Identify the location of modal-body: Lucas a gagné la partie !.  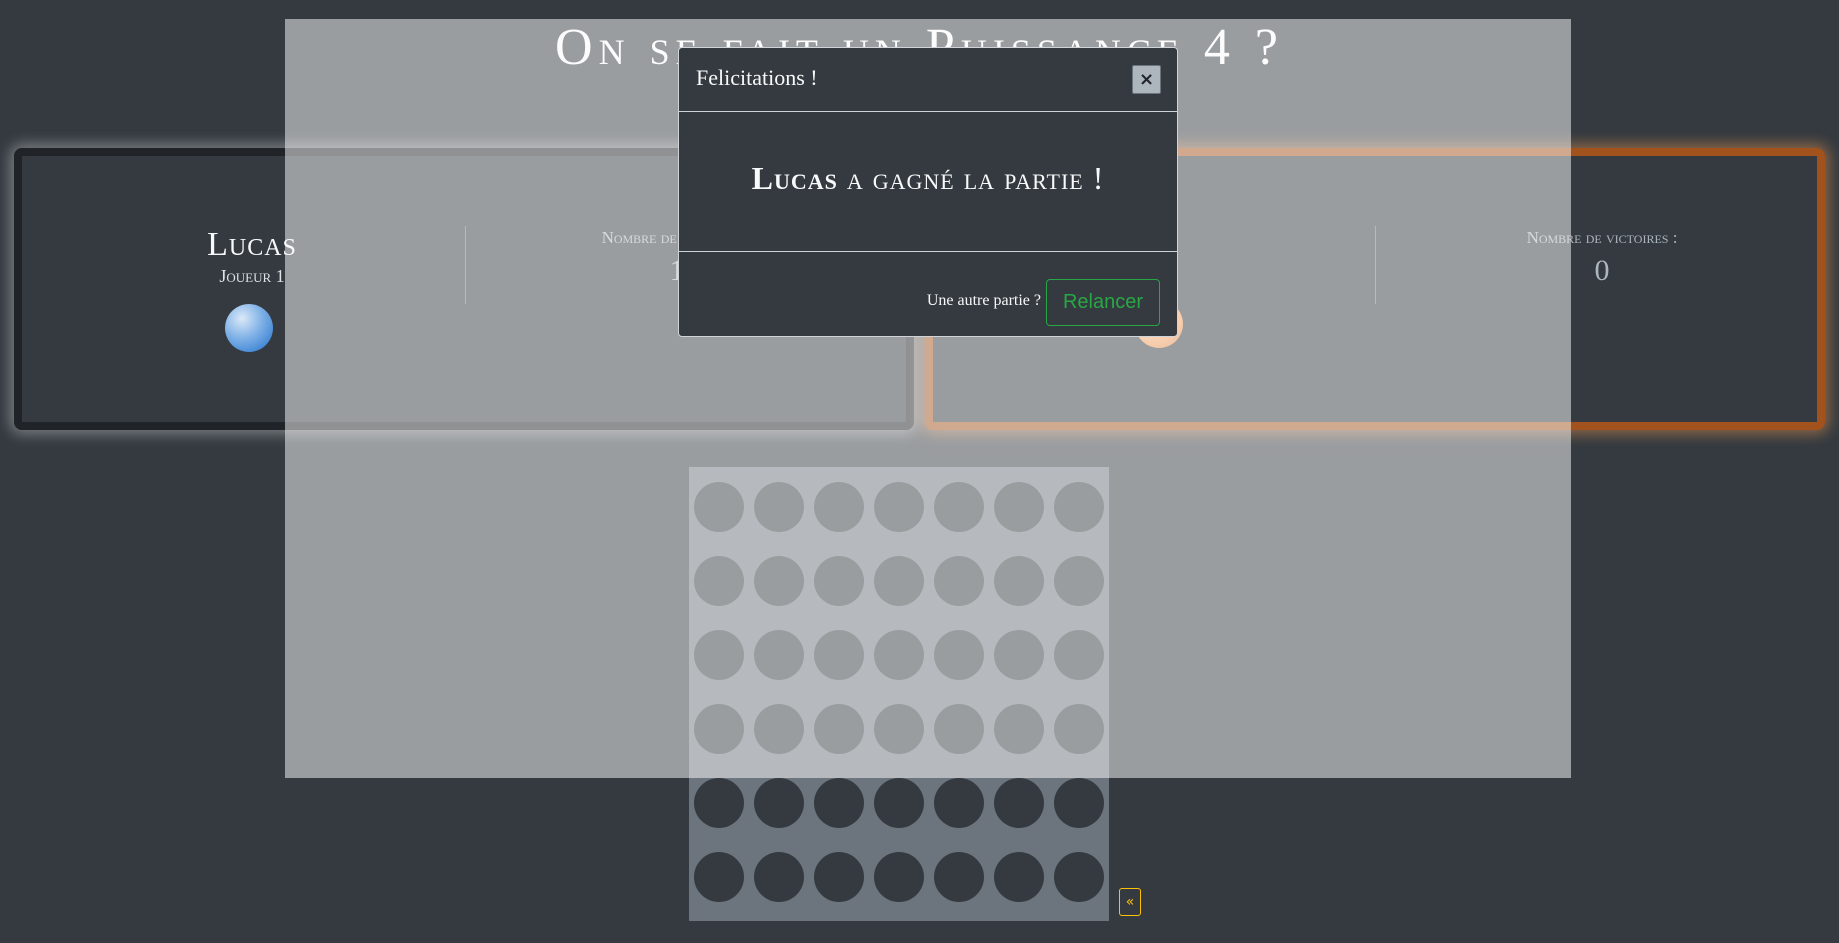
(928, 182).